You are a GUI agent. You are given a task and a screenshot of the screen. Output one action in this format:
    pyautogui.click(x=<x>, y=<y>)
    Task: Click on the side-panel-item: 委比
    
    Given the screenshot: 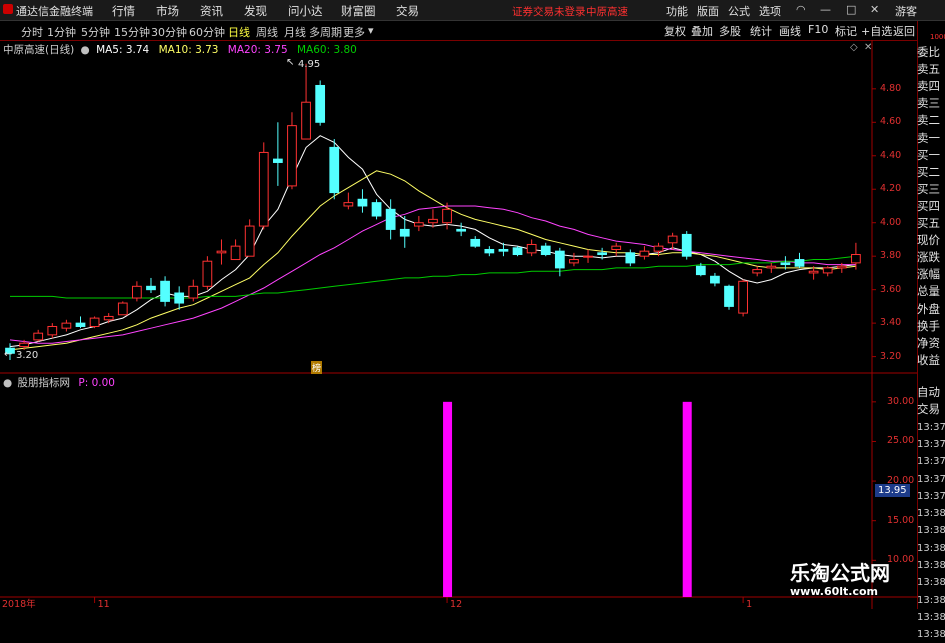 What is the action you would take?
    pyautogui.click(x=931, y=52)
    